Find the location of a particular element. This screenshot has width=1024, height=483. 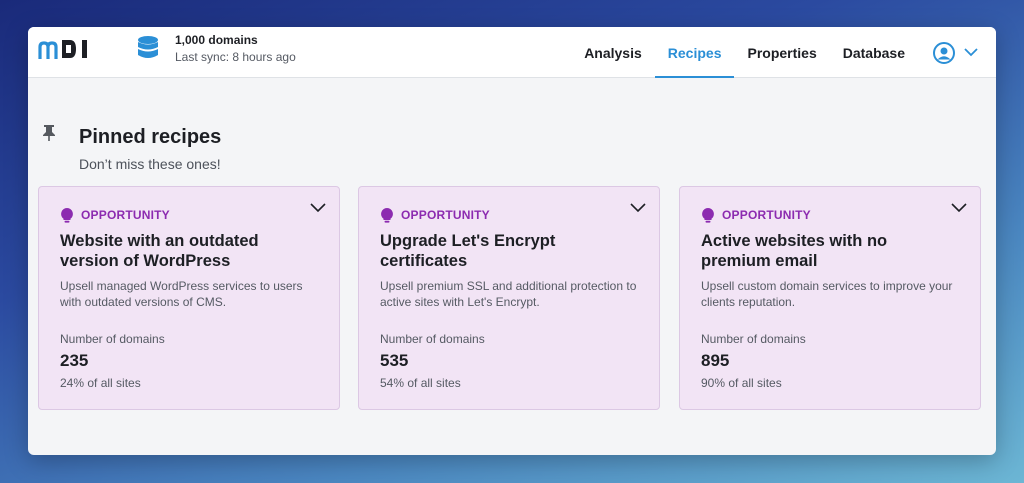

nav-analysis: Analysis is located at coordinates (613, 52).